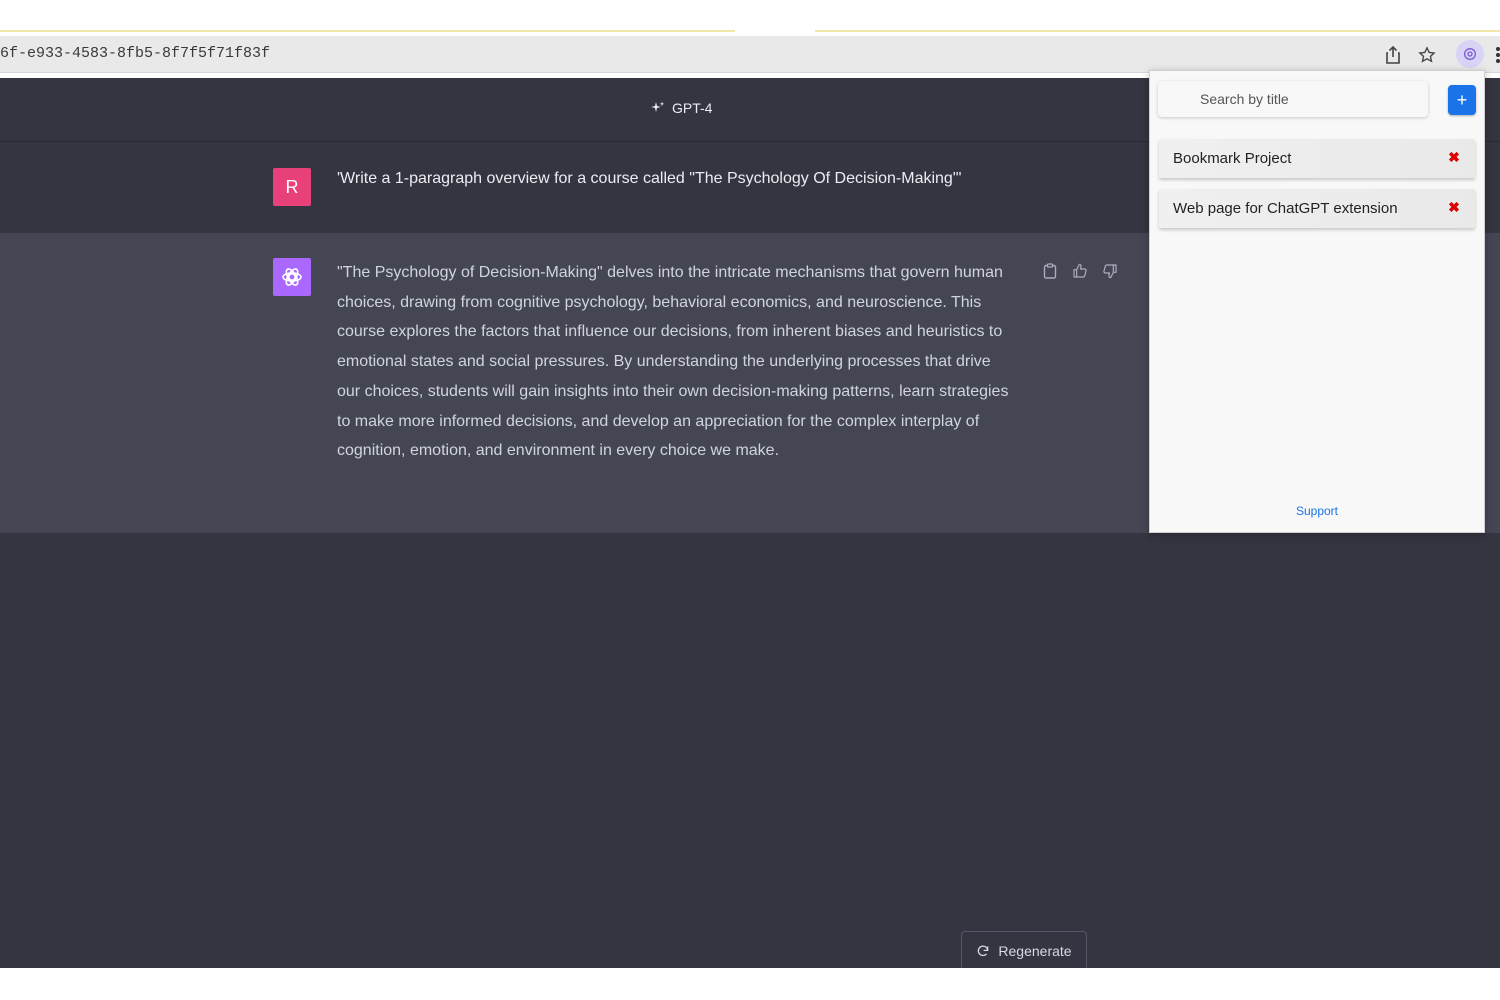  Describe the element at coordinates (750, 984) in the screenshot. I see `browser-bottom-strip` at that location.